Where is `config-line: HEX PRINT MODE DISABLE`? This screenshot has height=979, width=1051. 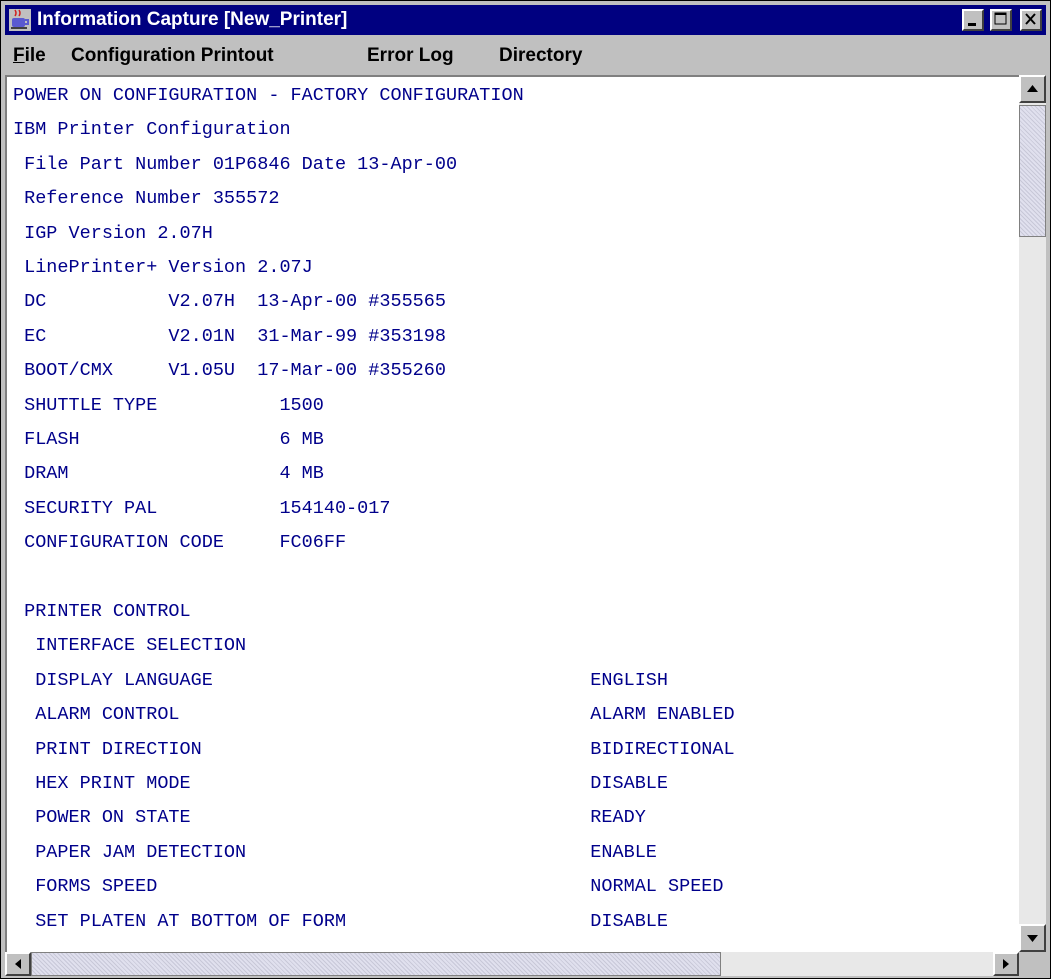 config-line: HEX PRINT MODE DISABLE is located at coordinates (341, 783).